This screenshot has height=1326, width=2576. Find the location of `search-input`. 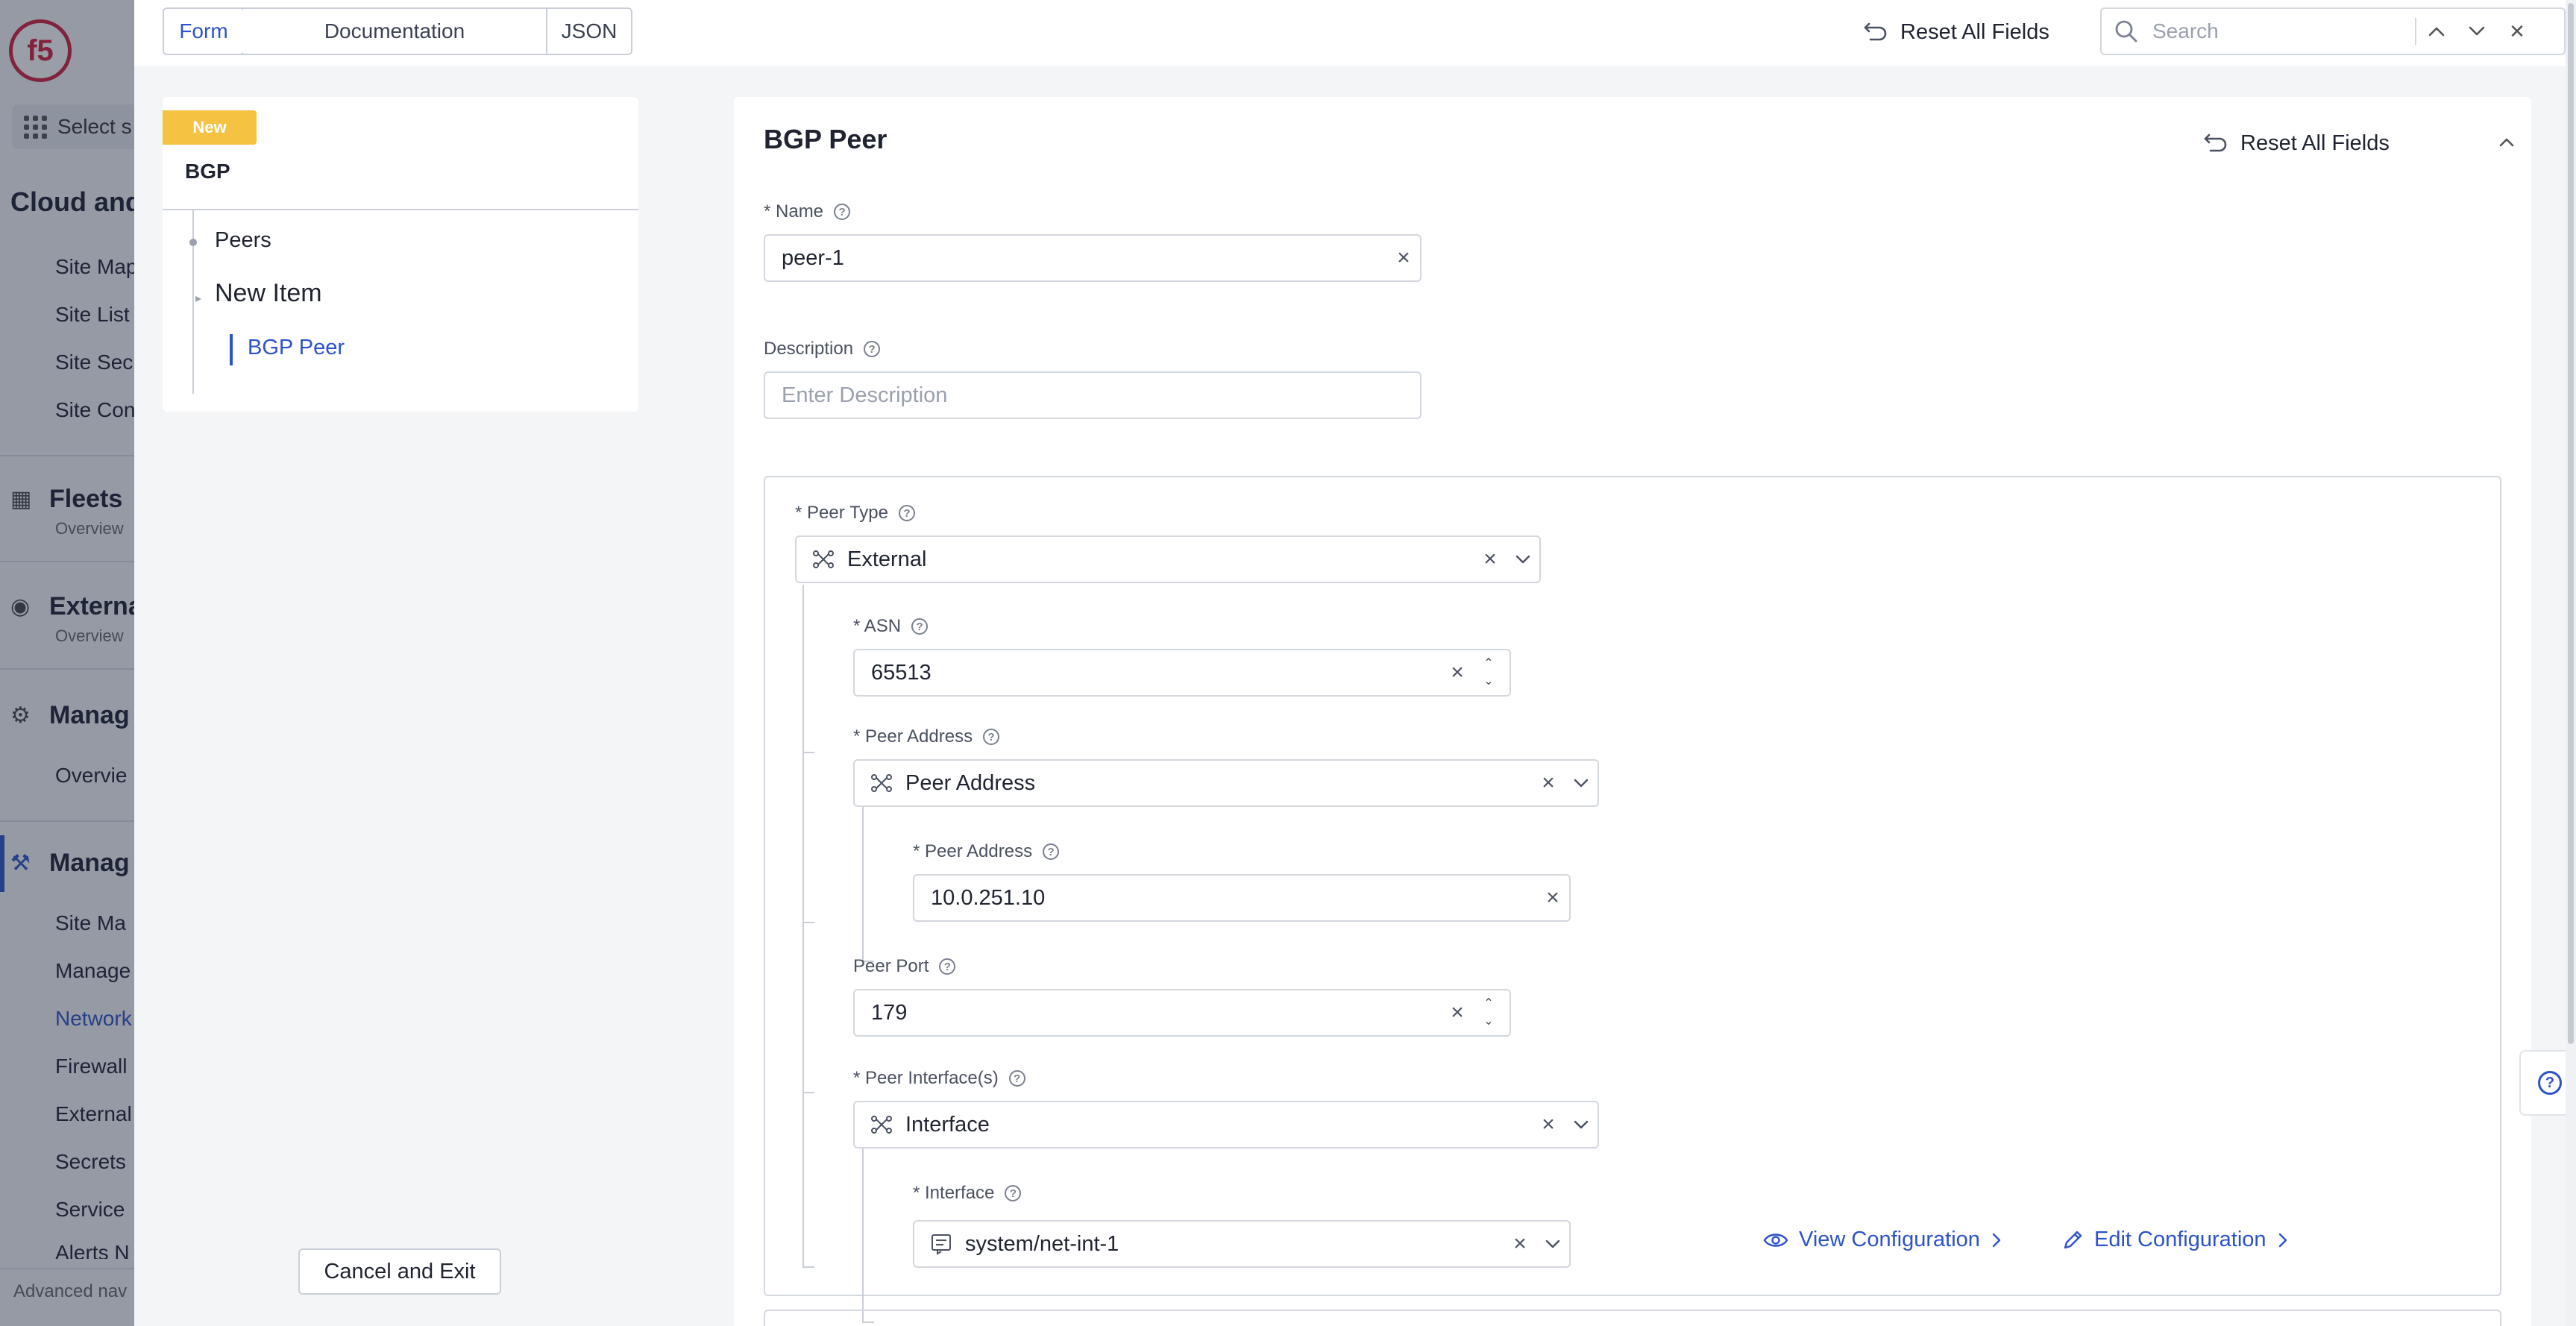

search-input is located at coordinates (2278, 31).